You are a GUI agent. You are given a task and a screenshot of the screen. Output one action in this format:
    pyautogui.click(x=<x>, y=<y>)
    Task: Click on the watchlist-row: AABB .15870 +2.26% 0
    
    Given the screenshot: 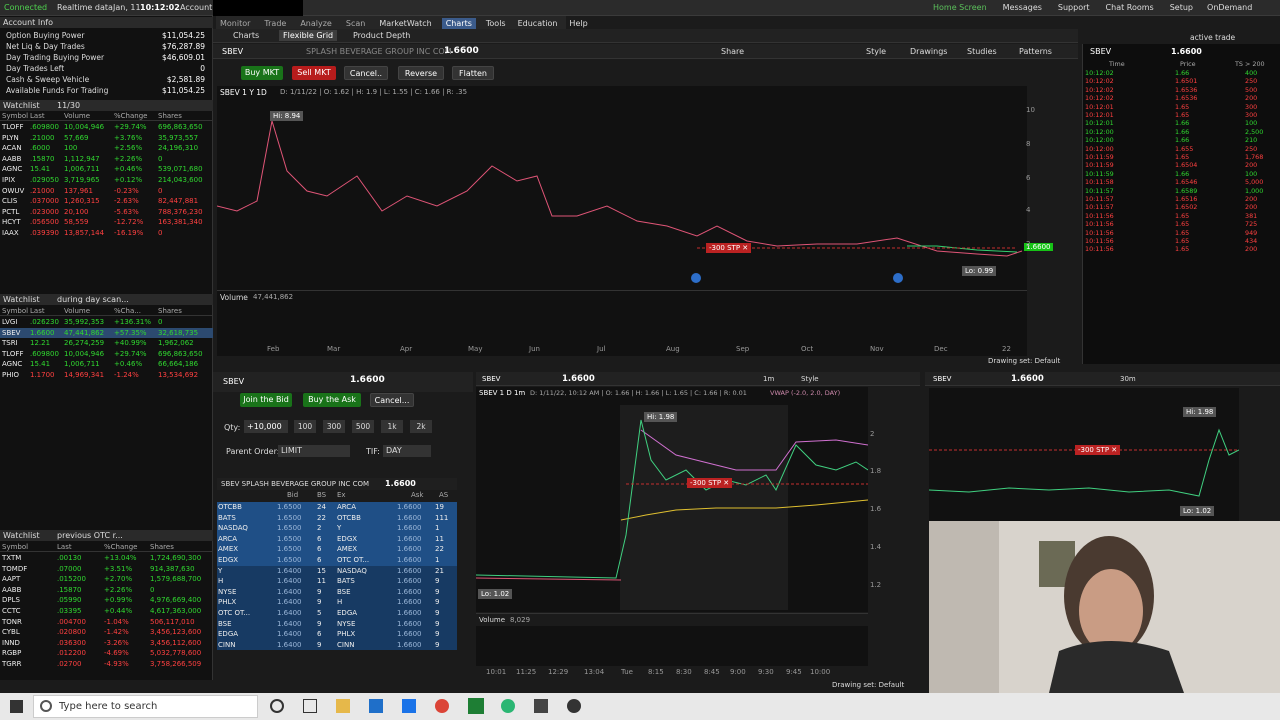 What is the action you would take?
    pyautogui.click(x=106, y=590)
    